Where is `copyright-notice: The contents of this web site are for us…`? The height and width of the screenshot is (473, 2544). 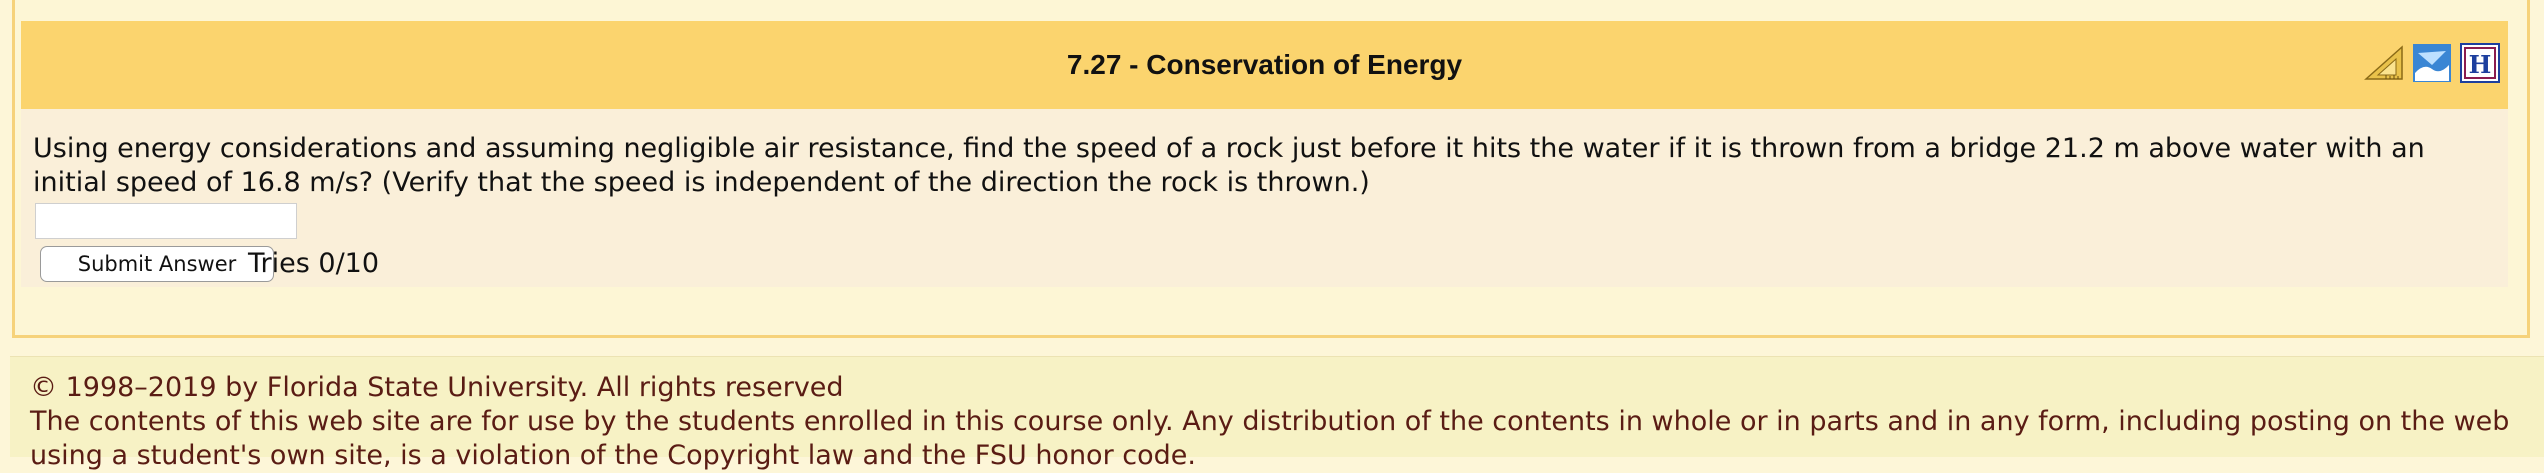 copyright-notice: The contents of this web site are for us… is located at coordinates (1270, 438).